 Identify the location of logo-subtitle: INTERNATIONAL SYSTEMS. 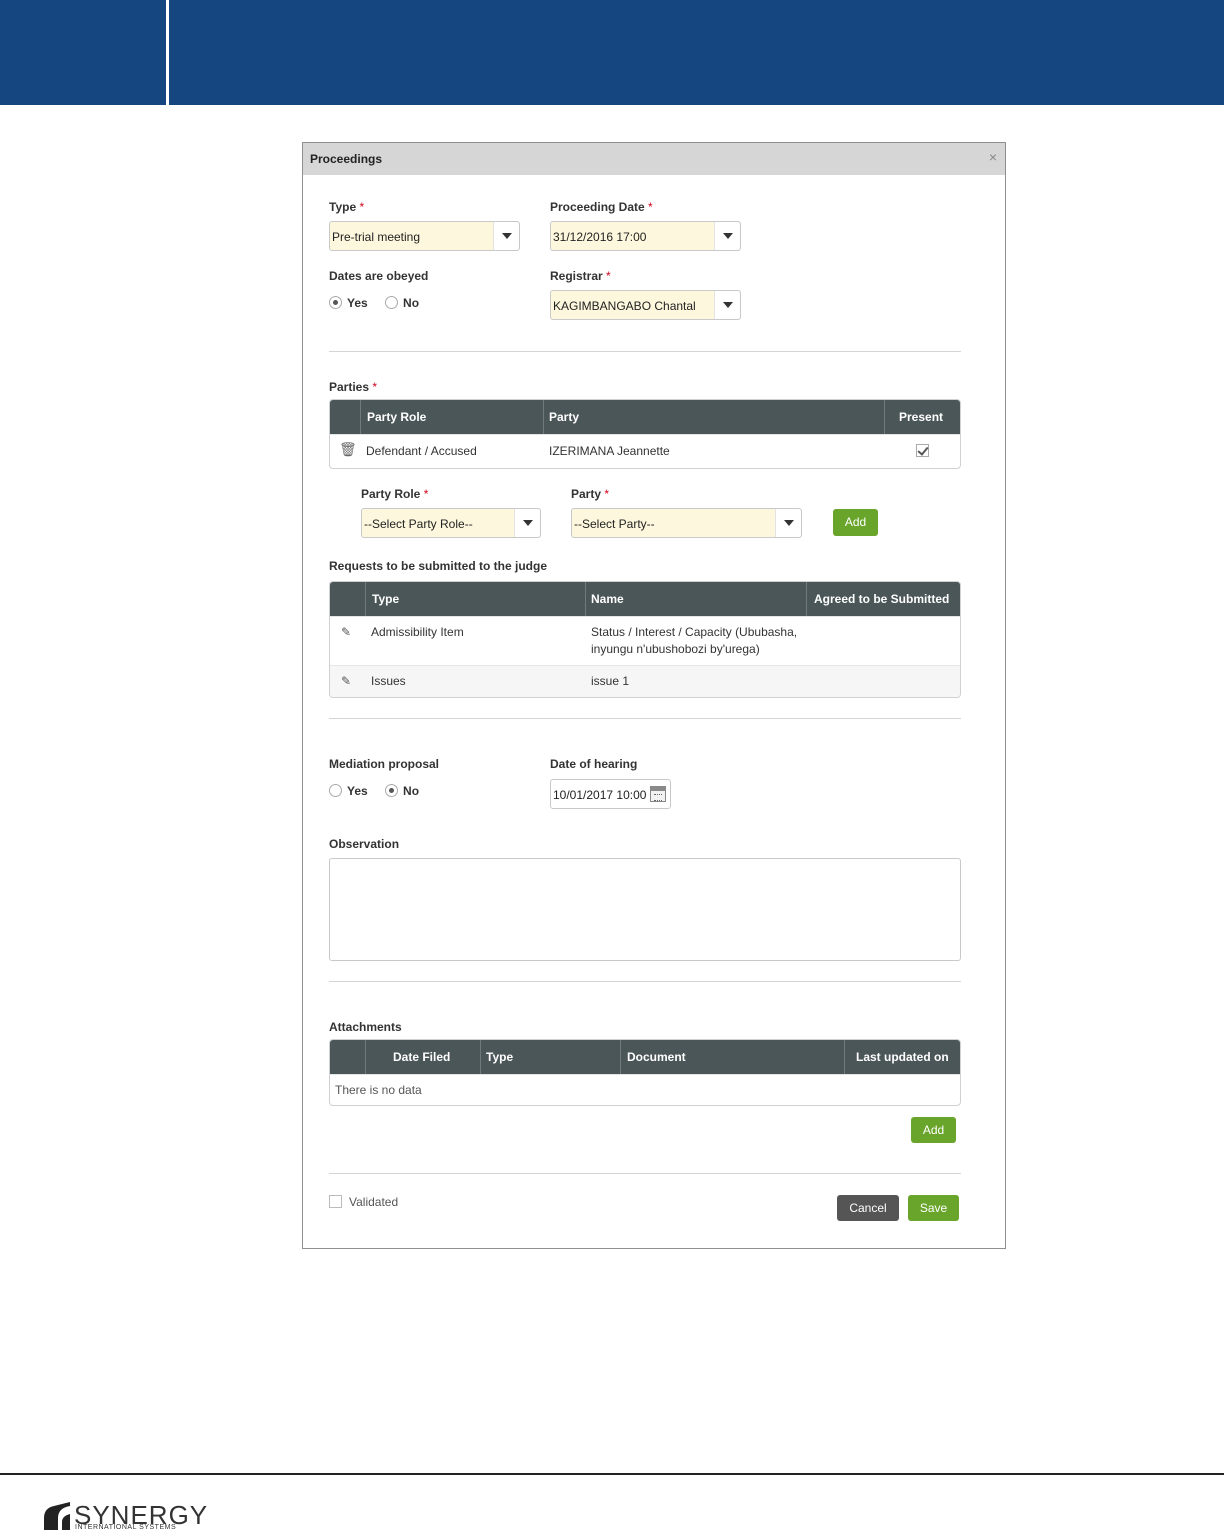
(126, 1527).